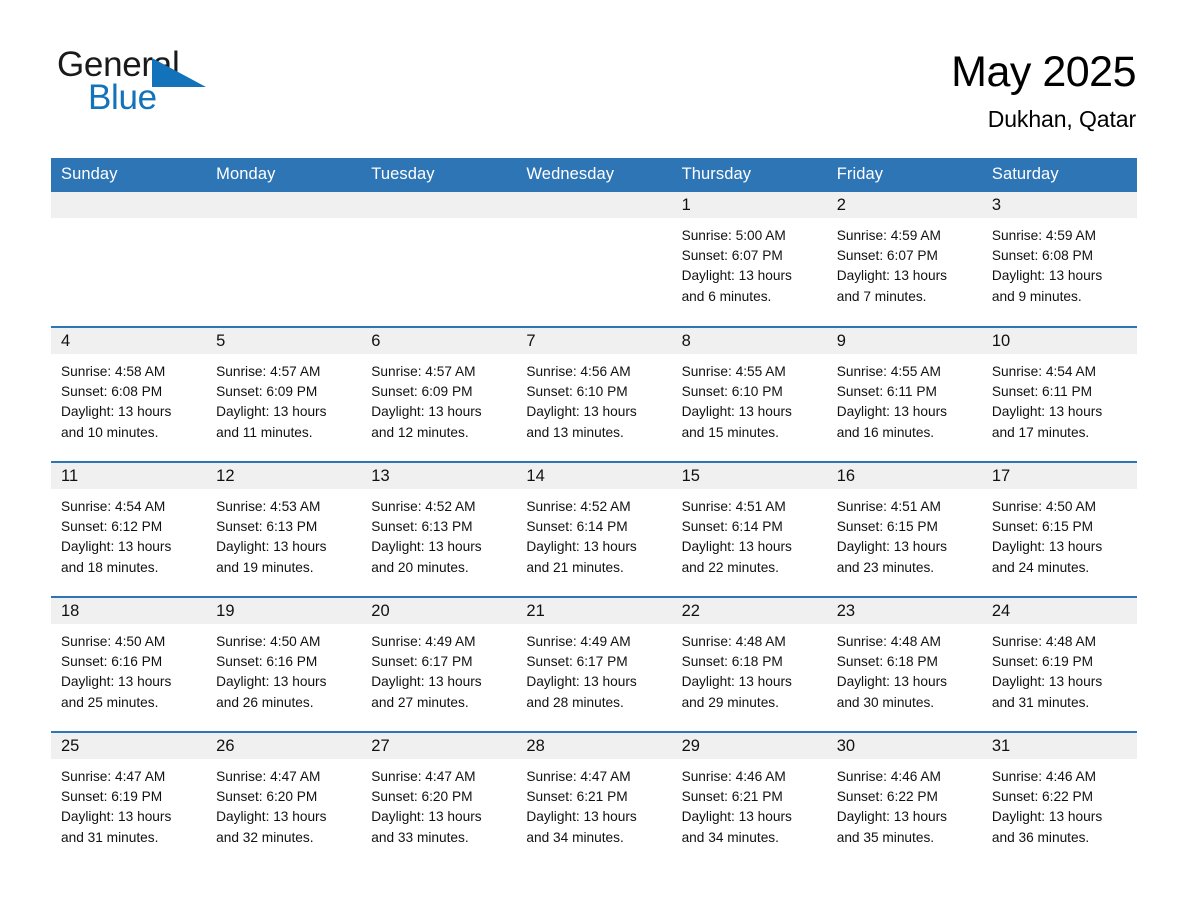  What do you see at coordinates (885, 837) in the screenshot?
I see `daylight-text-line2: and 35 minutes.` at bounding box center [885, 837].